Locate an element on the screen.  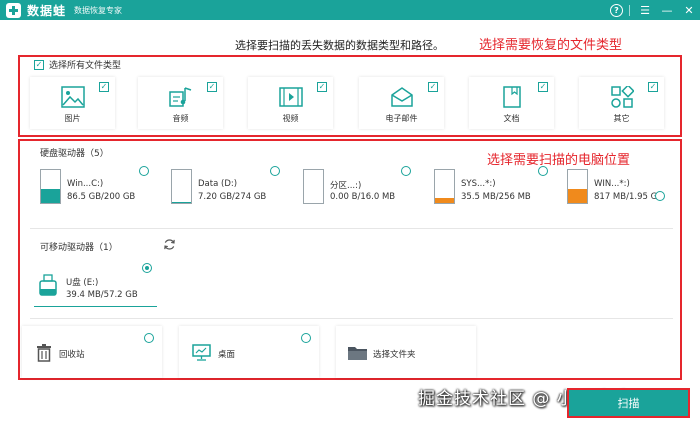
image-checkbox: ✓ is located at coordinates (104, 87).